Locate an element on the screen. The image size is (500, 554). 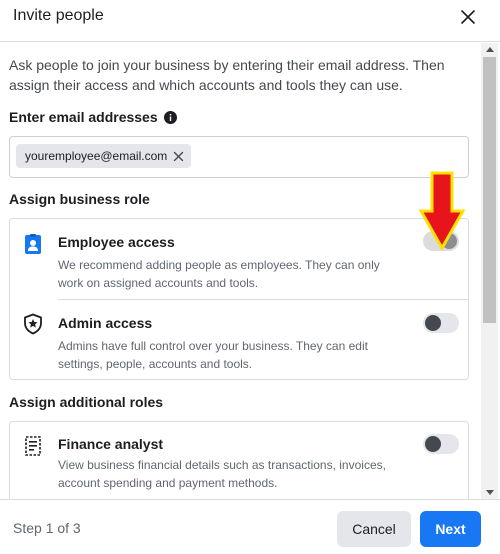
scroll-up-arrow-icon is located at coordinates (490, 49).